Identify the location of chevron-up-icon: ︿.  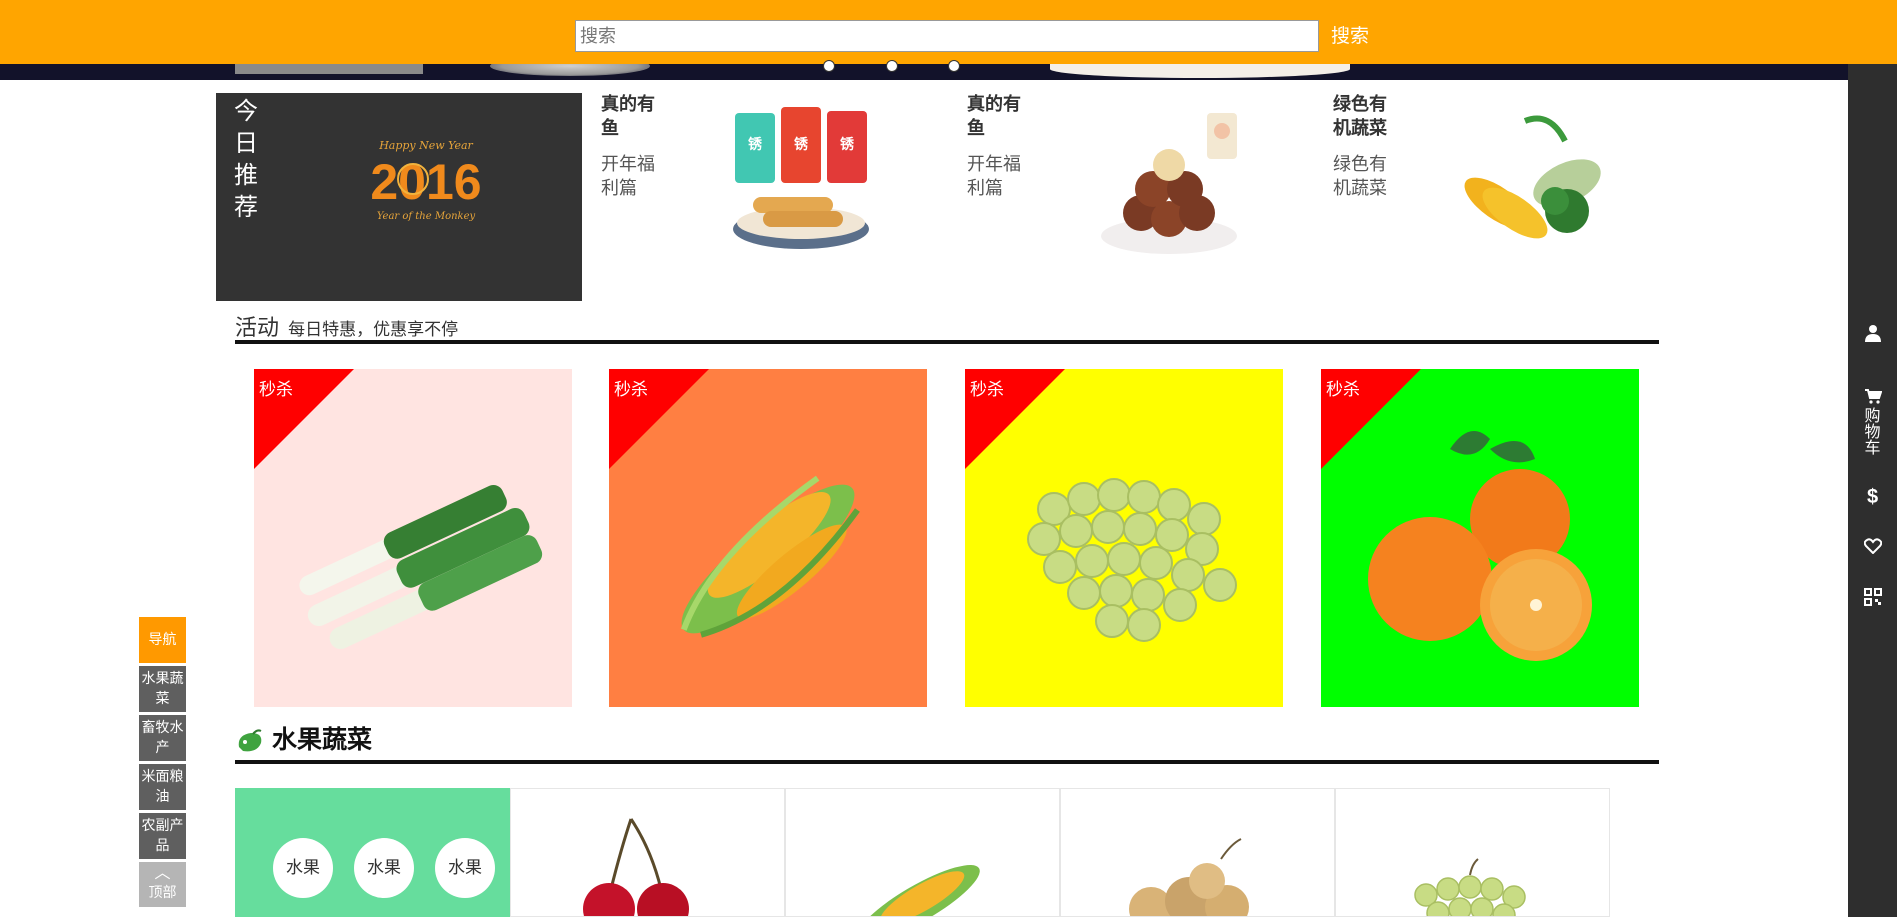
(162, 872).